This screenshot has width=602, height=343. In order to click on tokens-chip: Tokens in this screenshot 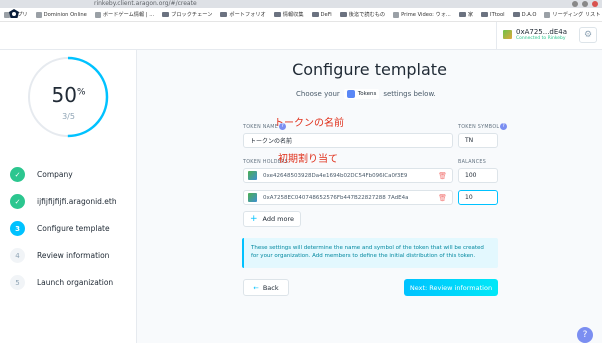, I will do `click(361, 94)`.